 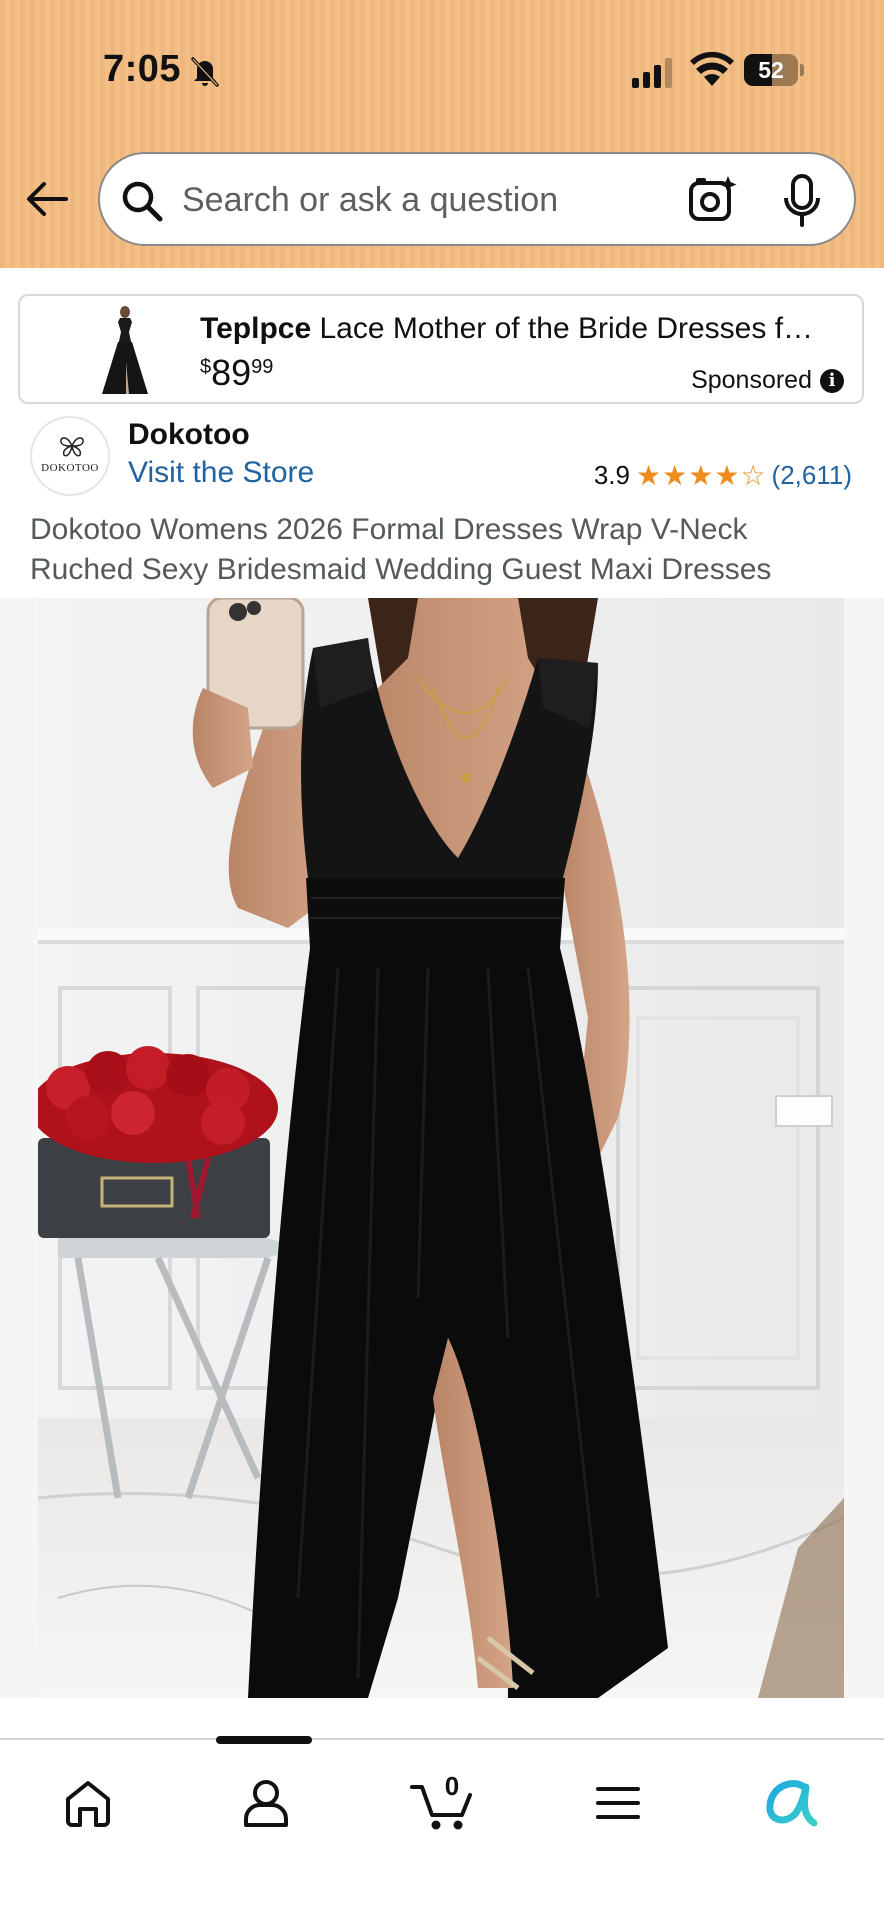 I want to click on rufus-icon, so click(x=792, y=1803).